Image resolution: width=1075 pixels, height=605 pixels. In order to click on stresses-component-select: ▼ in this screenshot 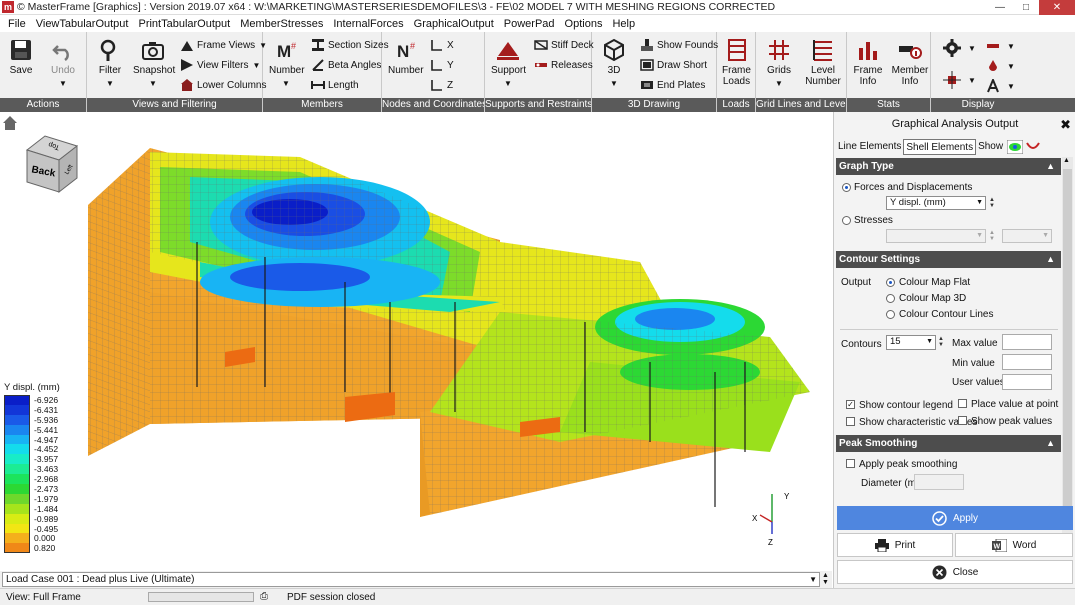, I will do `click(1027, 236)`.